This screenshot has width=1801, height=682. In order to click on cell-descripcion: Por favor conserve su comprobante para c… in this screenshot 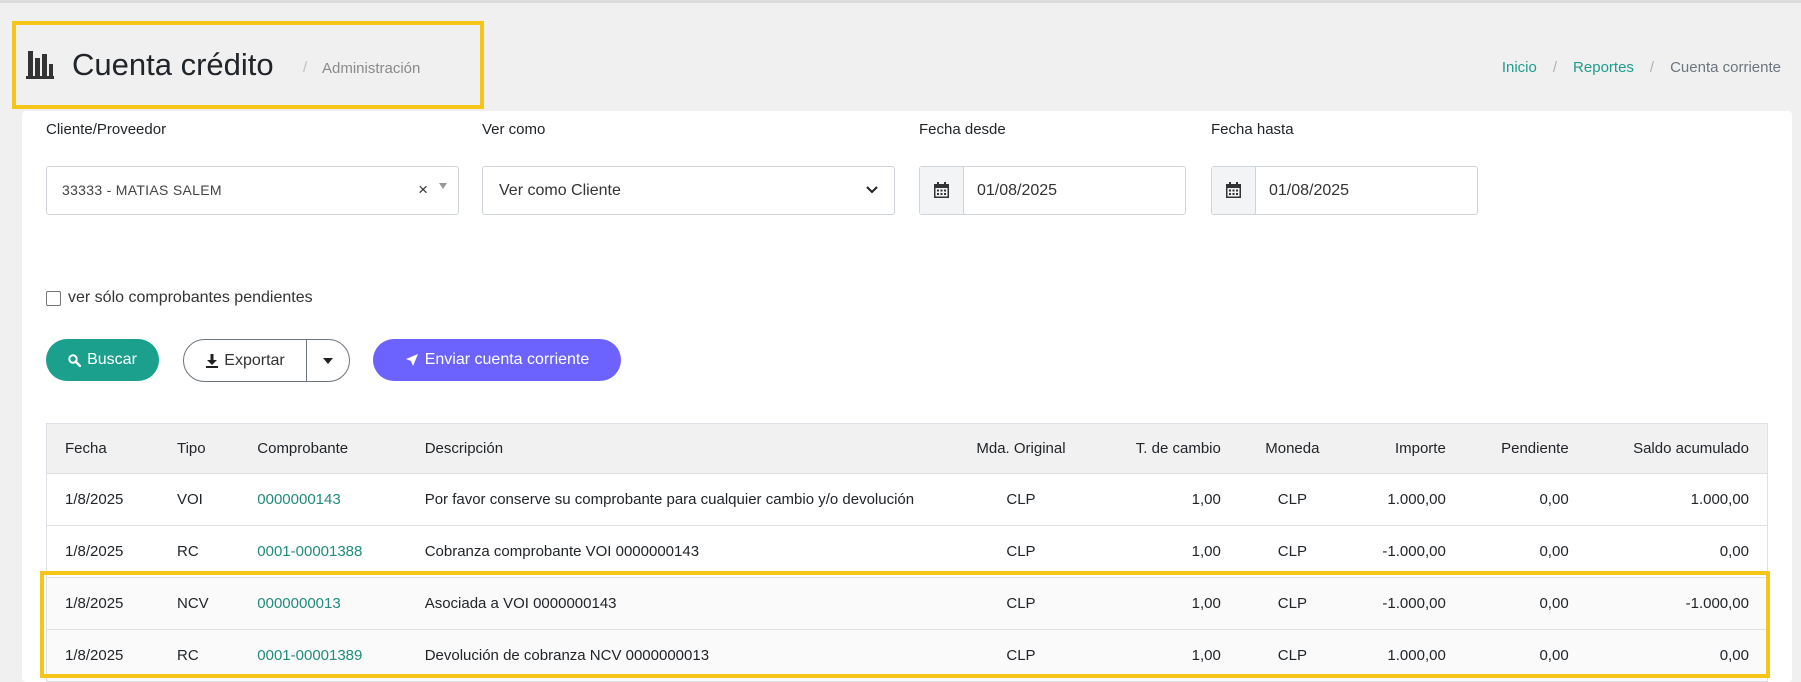, I will do `click(676, 499)`.